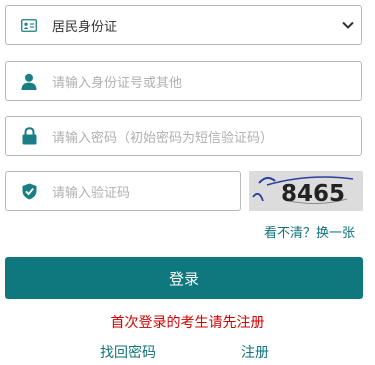 This screenshot has width=375, height=365. What do you see at coordinates (91, 193) in the screenshot?
I see `captcha-placeholder: 请输入验证码` at bounding box center [91, 193].